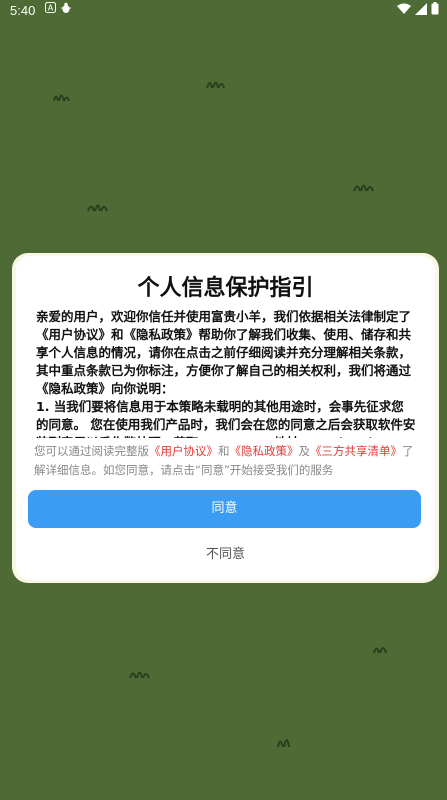 The height and width of the screenshot is (800, 447). What do you see at coordinates (225, 288) in the screenshot?
I see `dialog-title: 个人信息保护指引` at bounding box center [225, 288].